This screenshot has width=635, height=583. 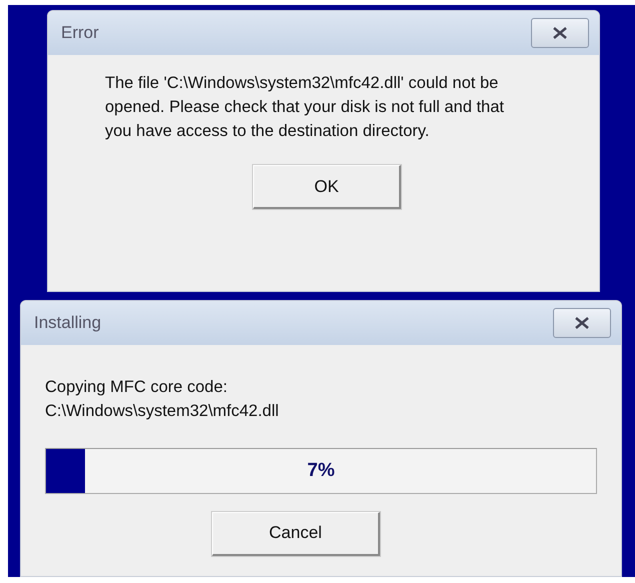 What do you see at coordinates (327, 187) in the screenshot?
I see `ok-button: OK` at bounding box center [327, 187].